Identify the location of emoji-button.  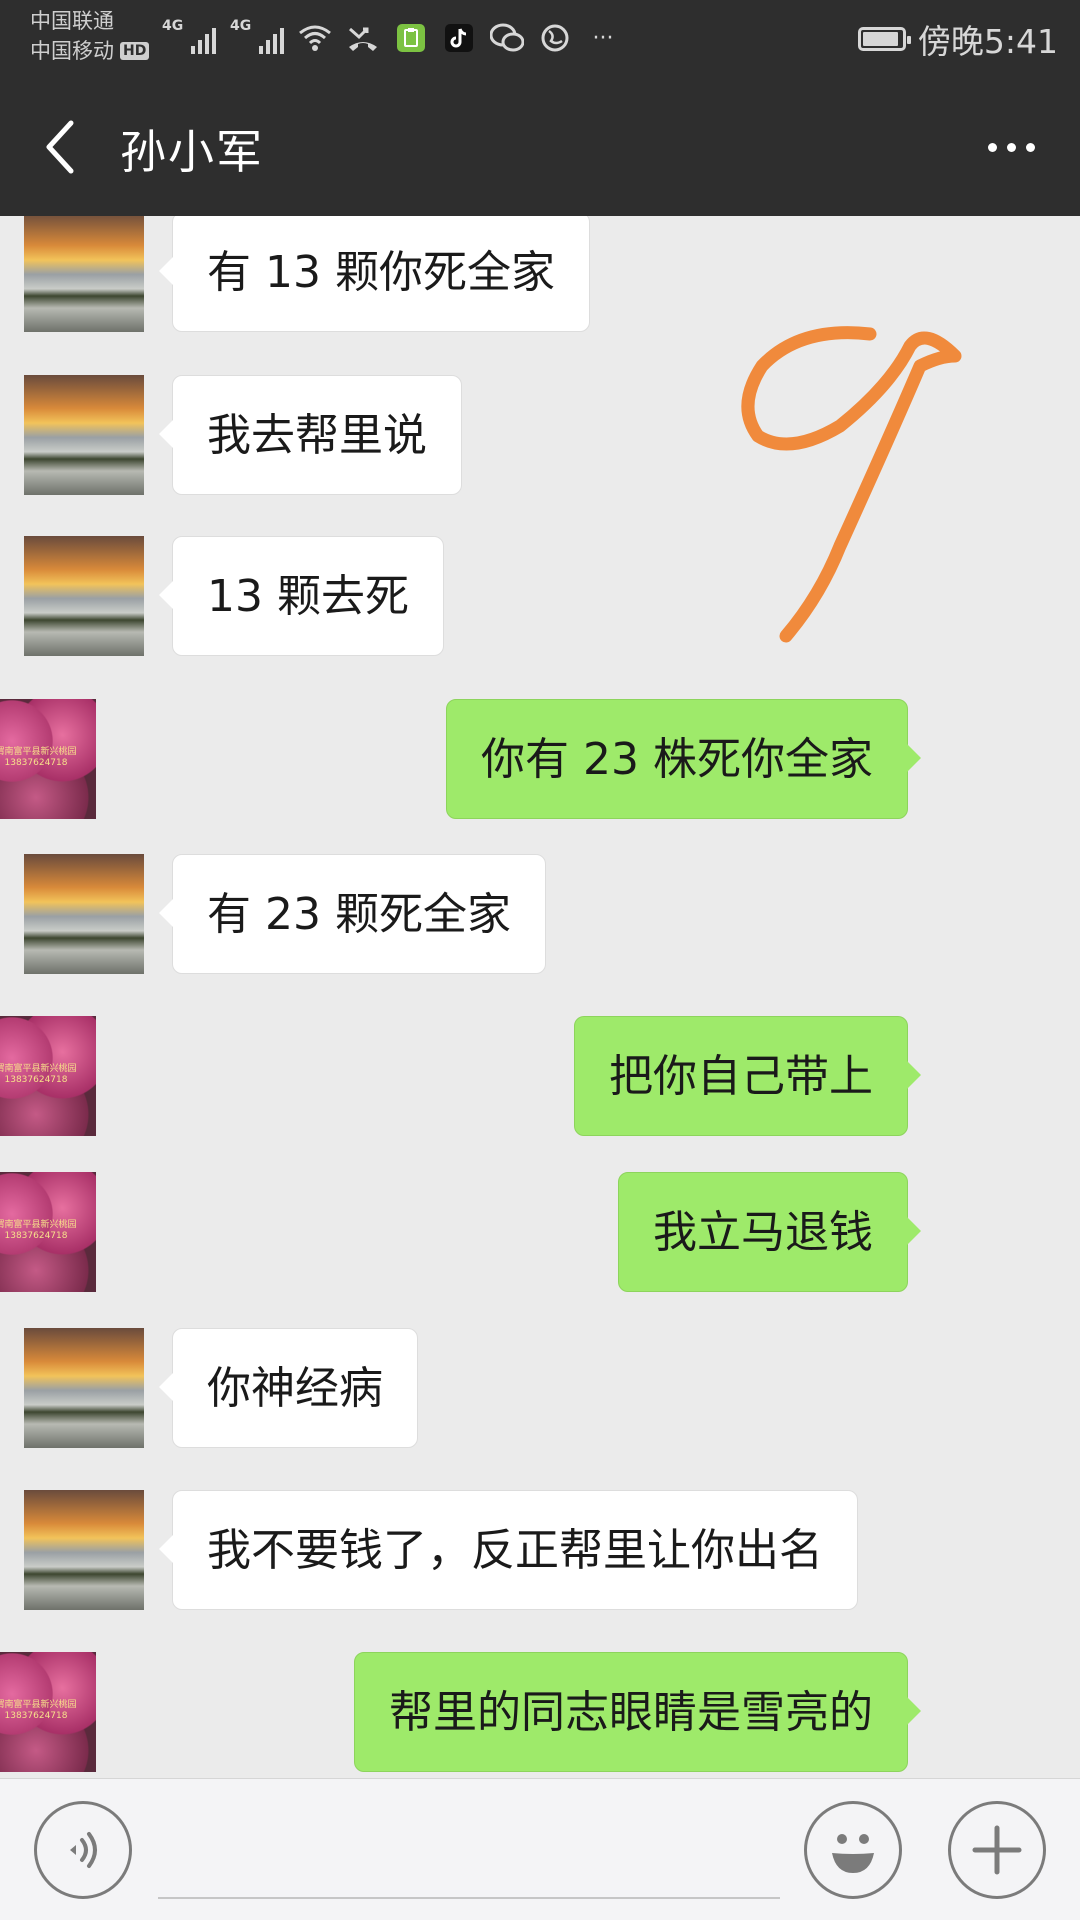
(853, 1850).